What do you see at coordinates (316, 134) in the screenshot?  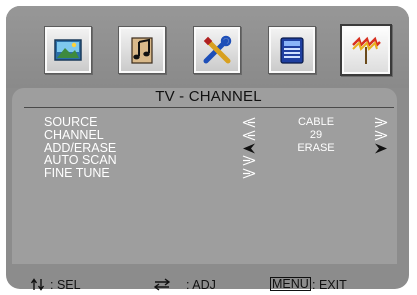 I see `menu-row-value: 29` at bounding box center [316, 134].